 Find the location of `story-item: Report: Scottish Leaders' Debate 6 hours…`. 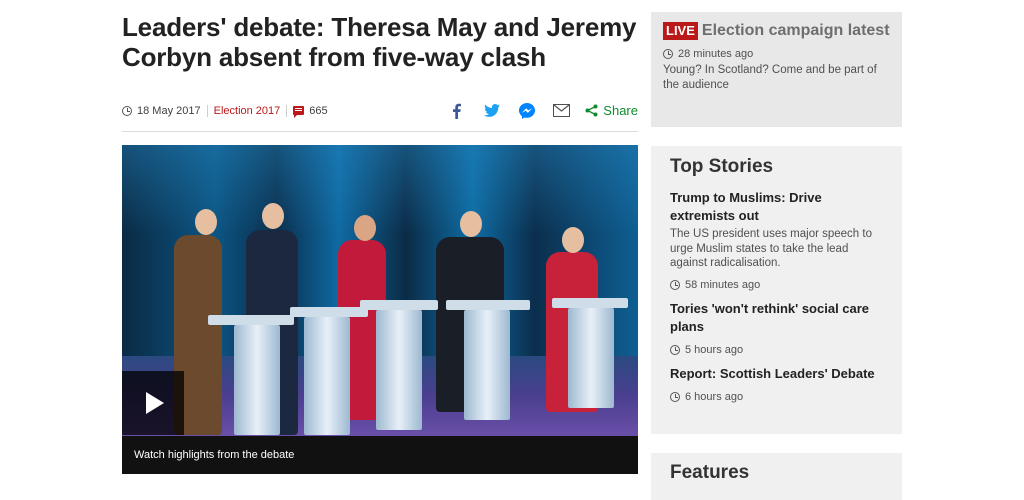

story-item: Report: Scottish Leaders' Debate 6 hours… is located at coordinates (776, 384).